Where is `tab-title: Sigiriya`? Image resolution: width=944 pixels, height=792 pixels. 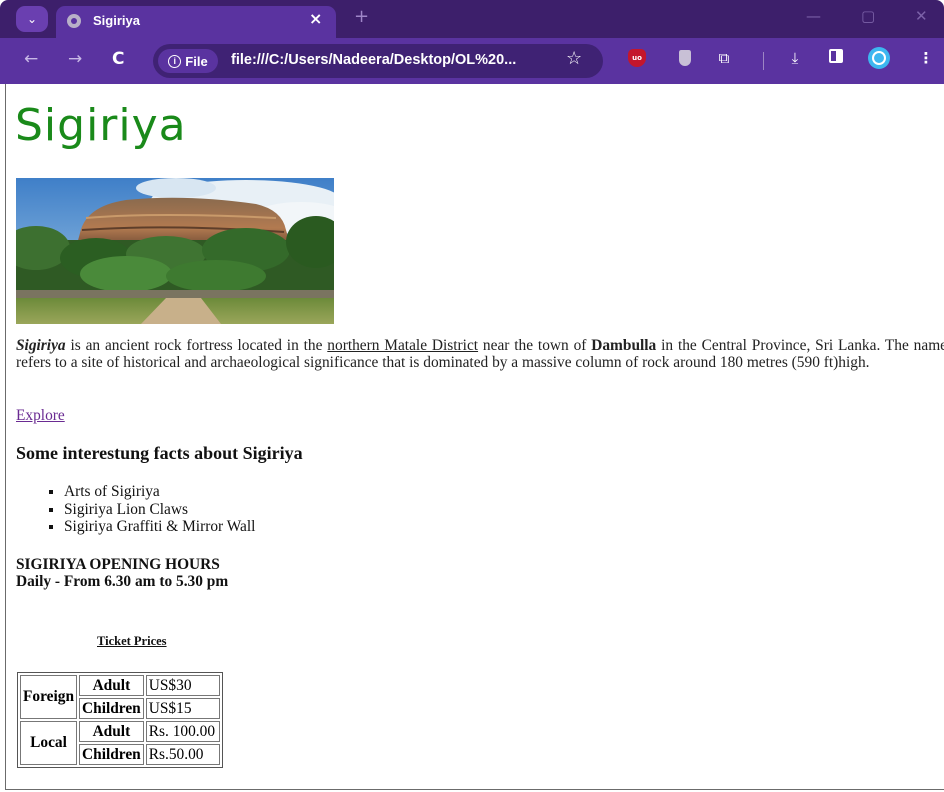
tab-title: Sigiriya is located at coordinates (116, 20).